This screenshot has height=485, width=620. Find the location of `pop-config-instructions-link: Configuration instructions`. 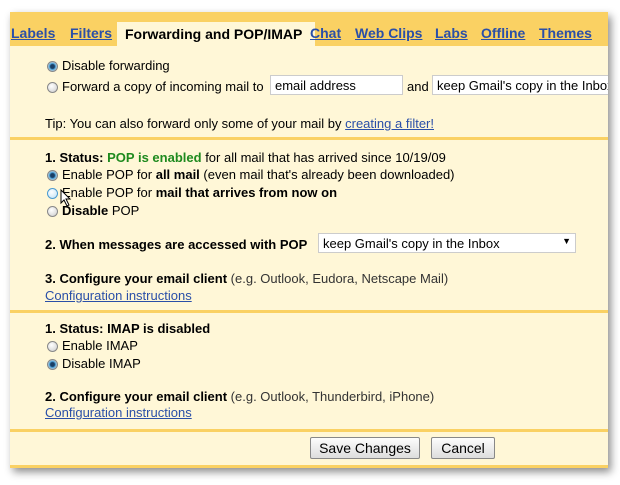

pop-config-instructions-link: Configuration instructions is located at coordinates (118, 295).